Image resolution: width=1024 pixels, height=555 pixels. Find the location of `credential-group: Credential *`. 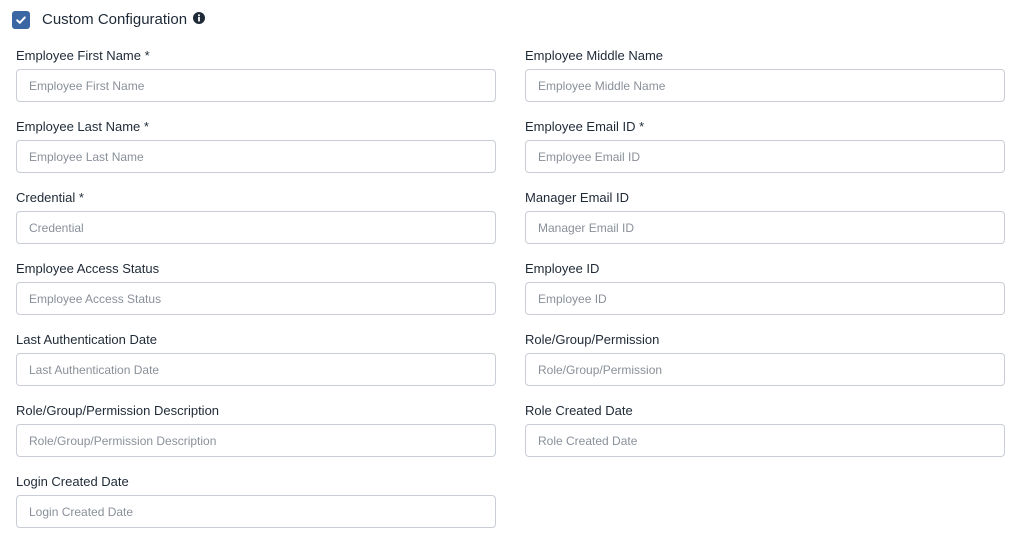

credential-group: Credential * is located at coordinates (256, 217).